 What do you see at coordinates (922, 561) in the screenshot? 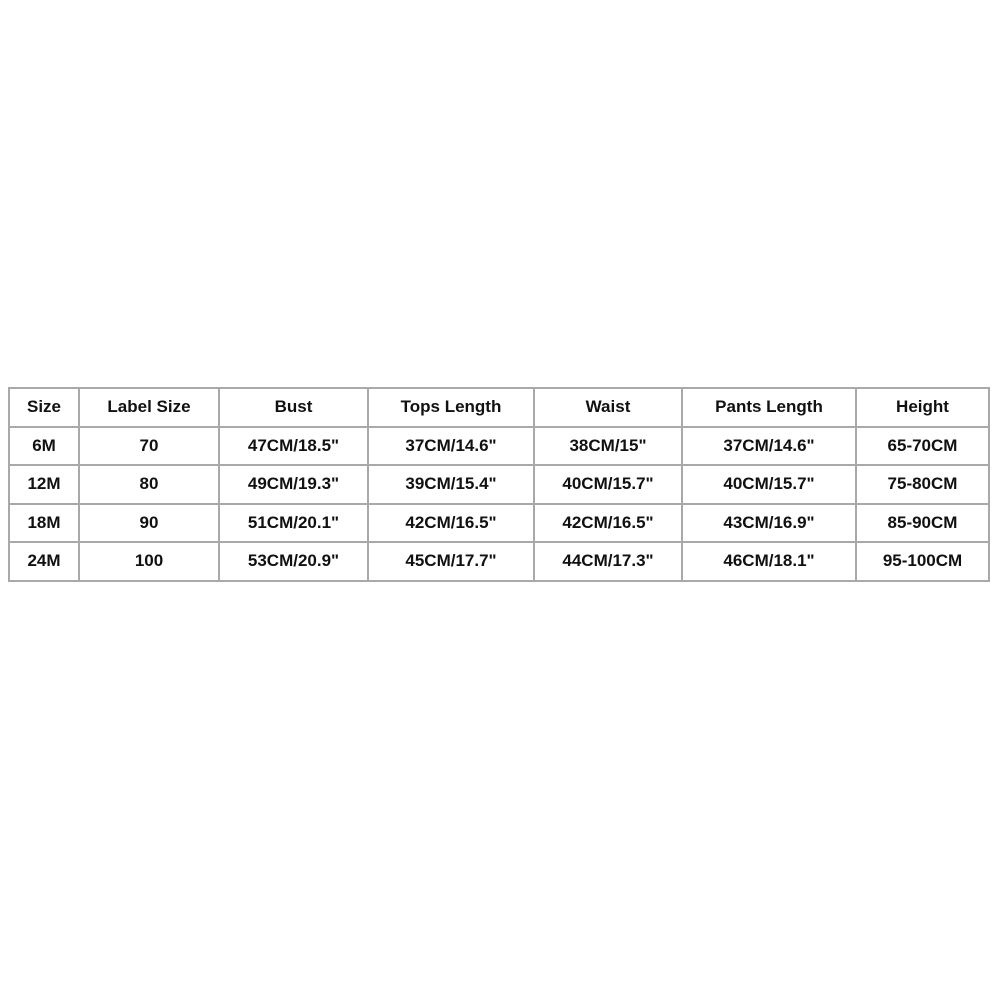
I see `cell-height: 95-100CM` at bounding box center [922, 561].